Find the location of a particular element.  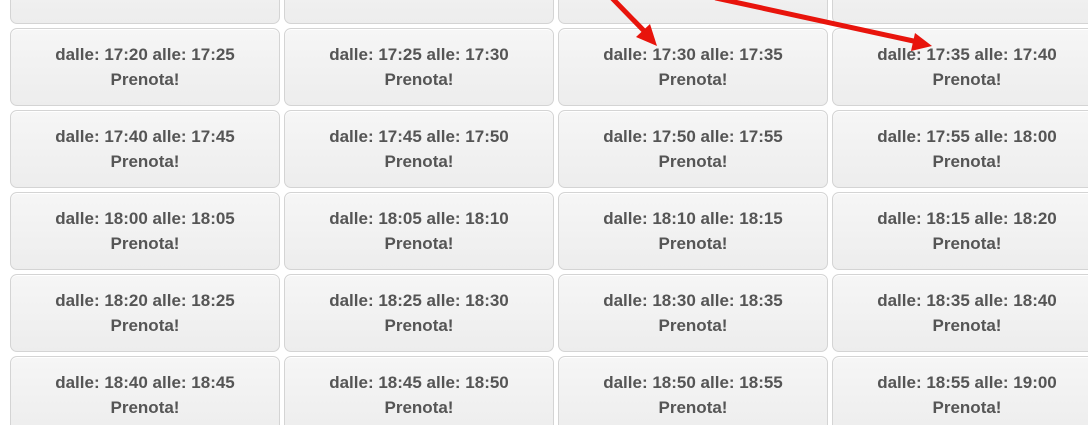

slot-button-1855: dalle: 18:55 alle: 19:00 Prenota! is located at coordinates (960, 390).